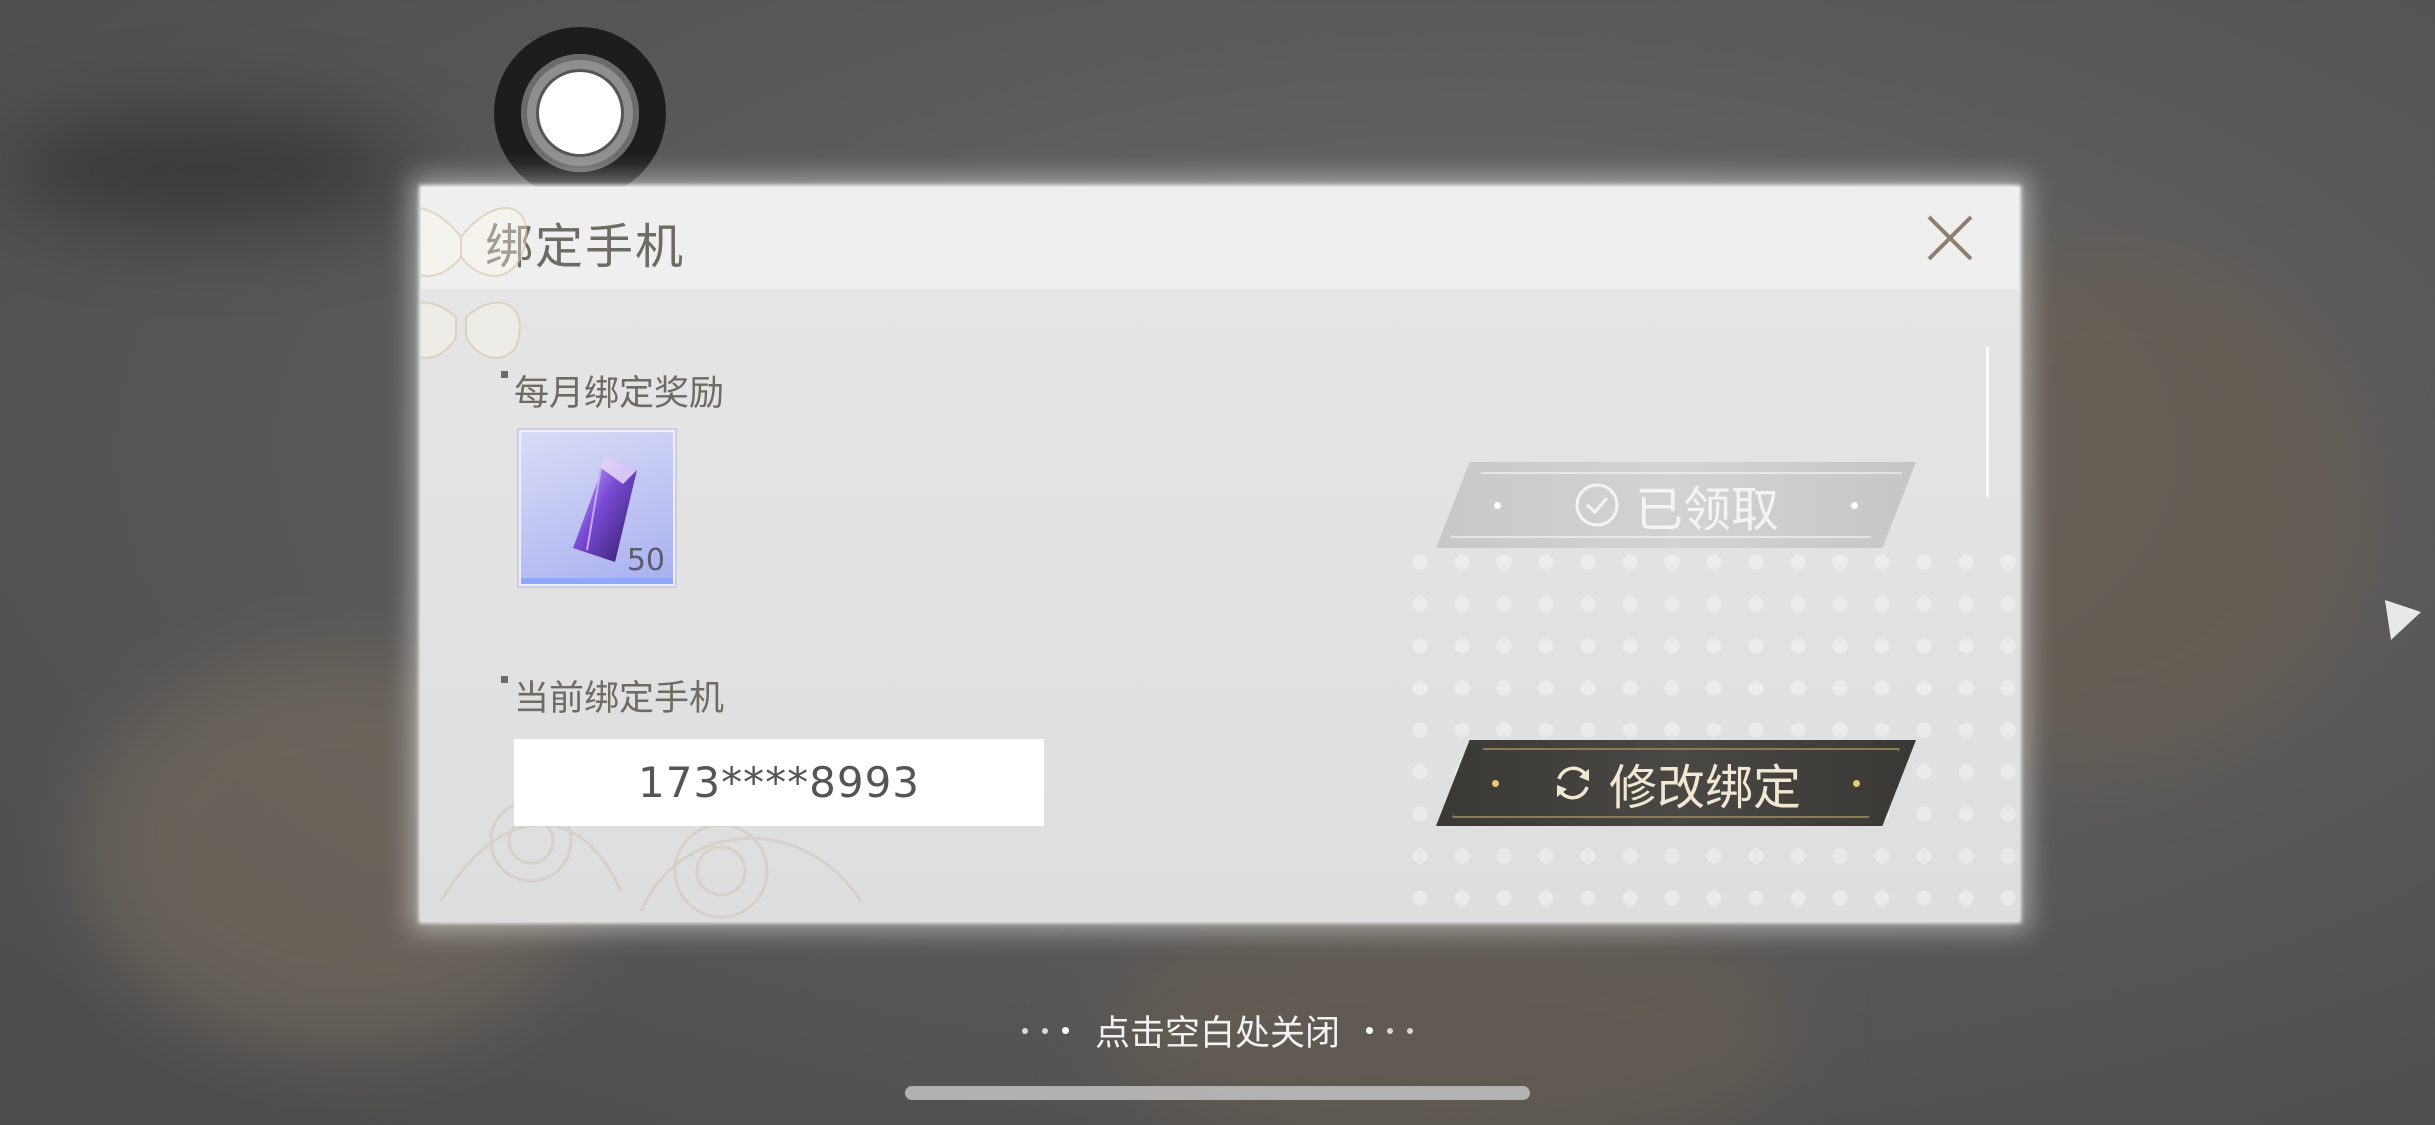 The width and height of the screenshot is (2435, 1125). Describe the element at coordinates (1709, 731) in the screenshot. I see `diamond-pattern-deco` at that location.